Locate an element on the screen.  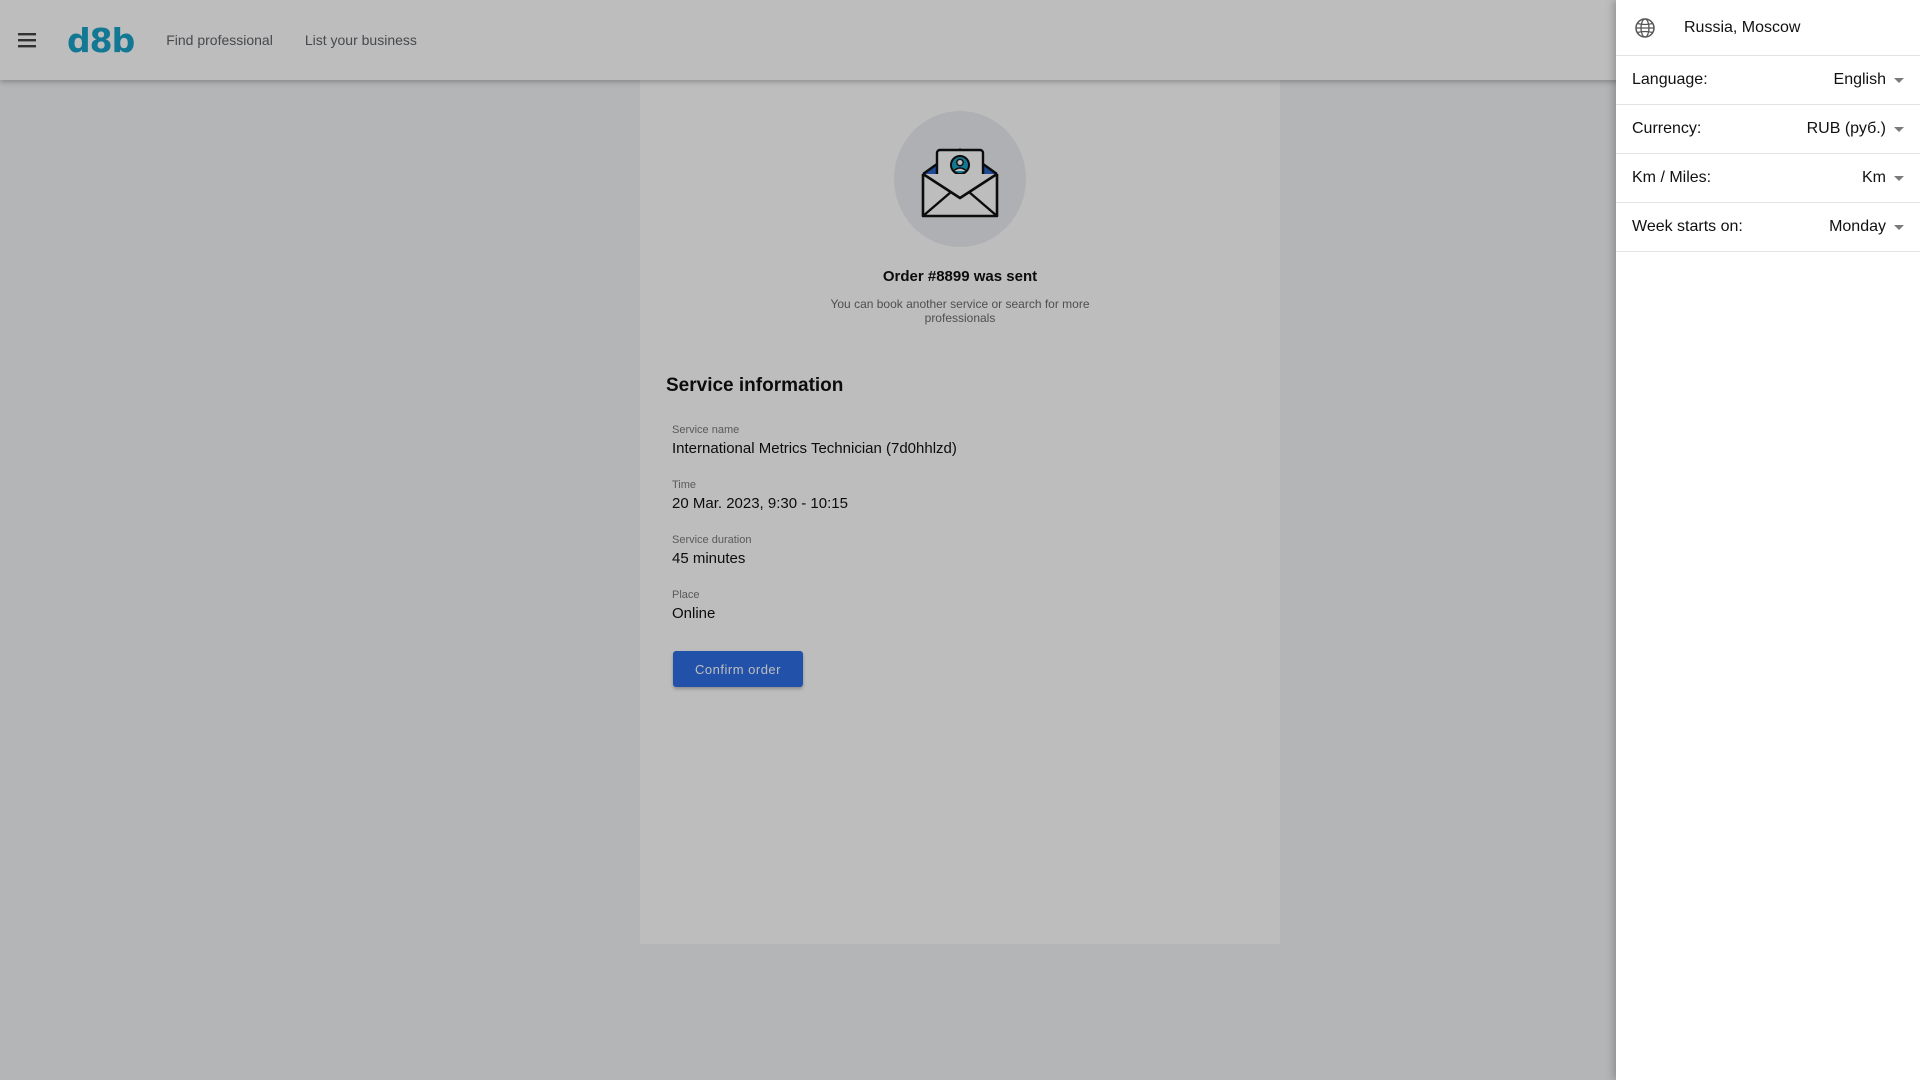
distance-unit-select: Km is located at coordinates (1883, 178).